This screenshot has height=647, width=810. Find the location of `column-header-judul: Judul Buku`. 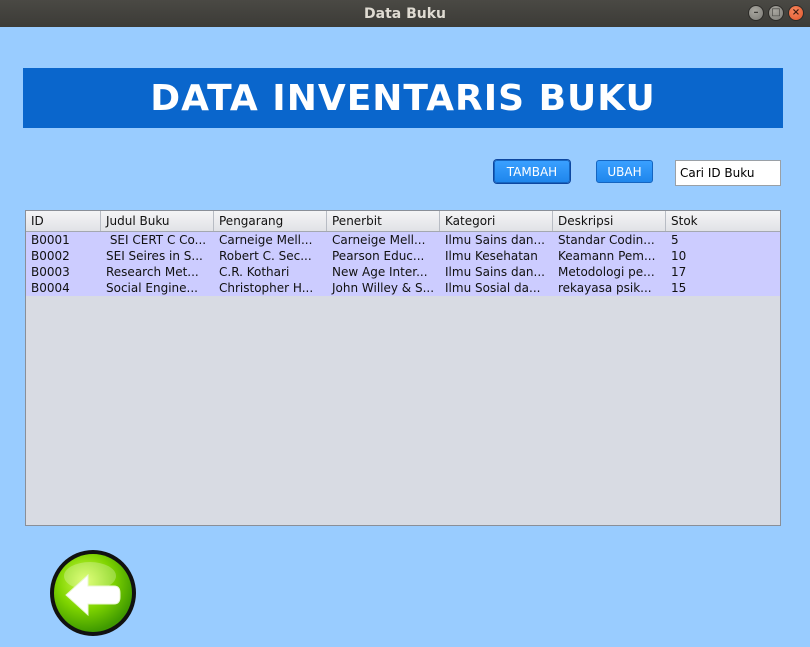

column-header-judul: Judul Buku is located at coordinates (157, 221).